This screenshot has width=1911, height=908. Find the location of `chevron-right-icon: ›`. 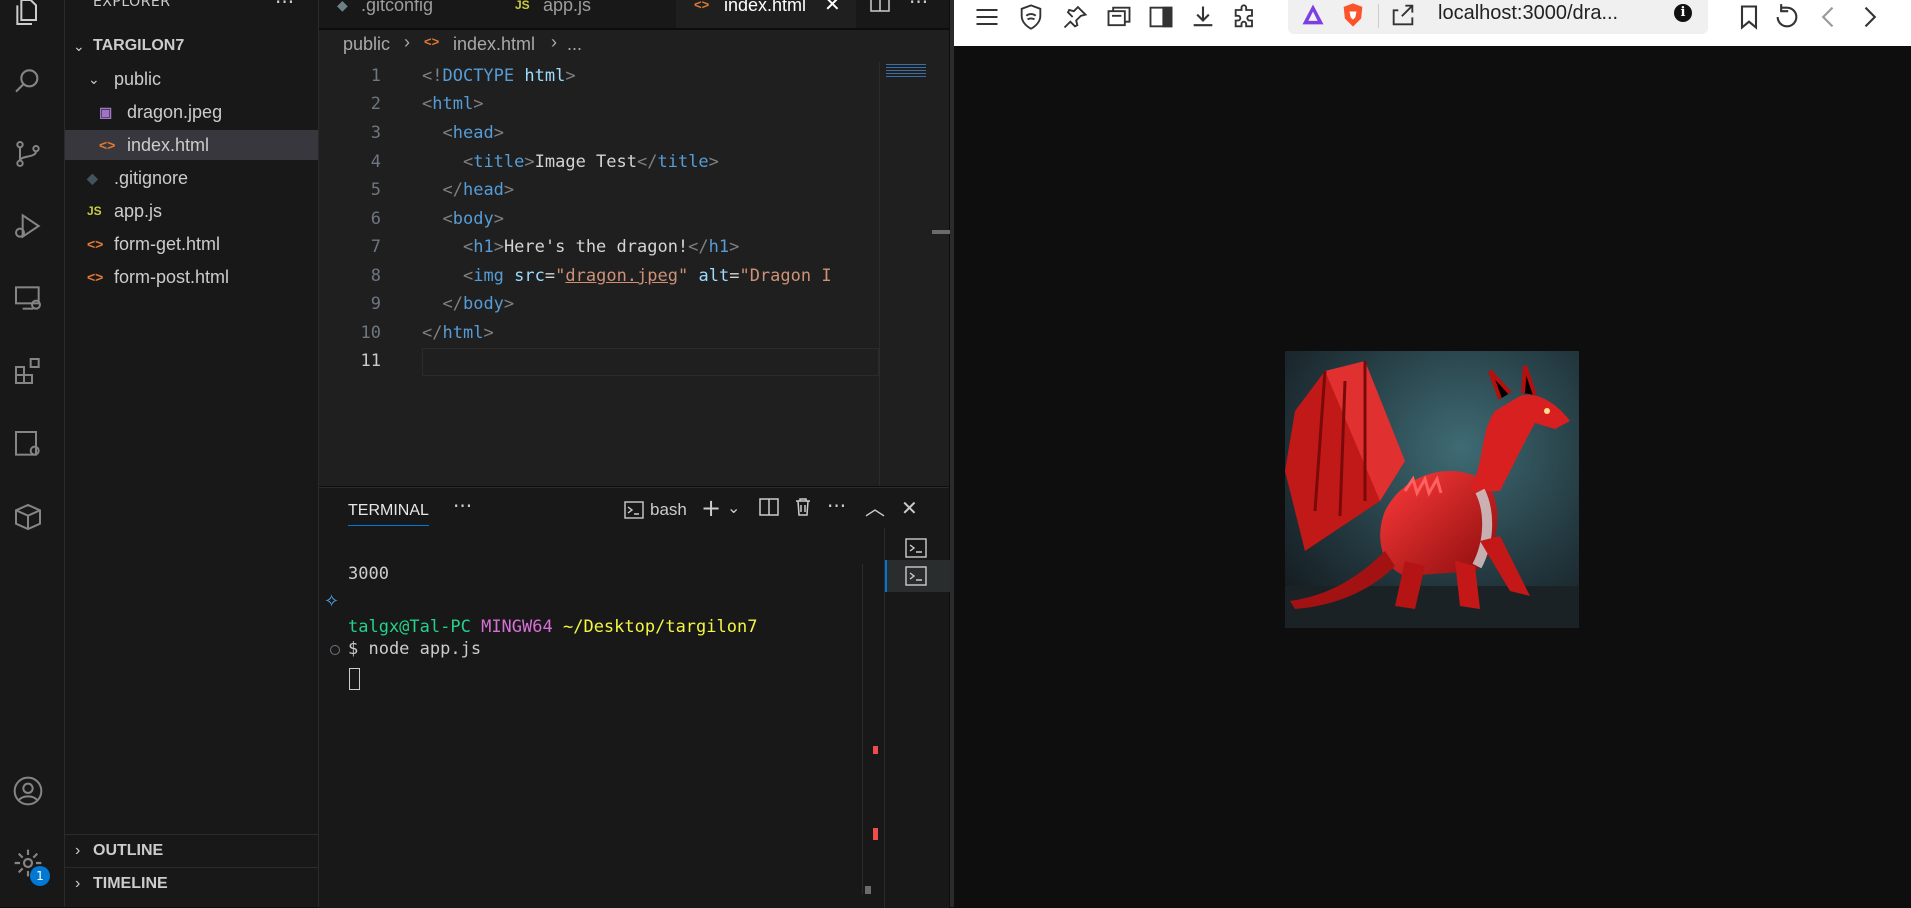

chevron-right-icon: › is located at coordinates (78, 883).